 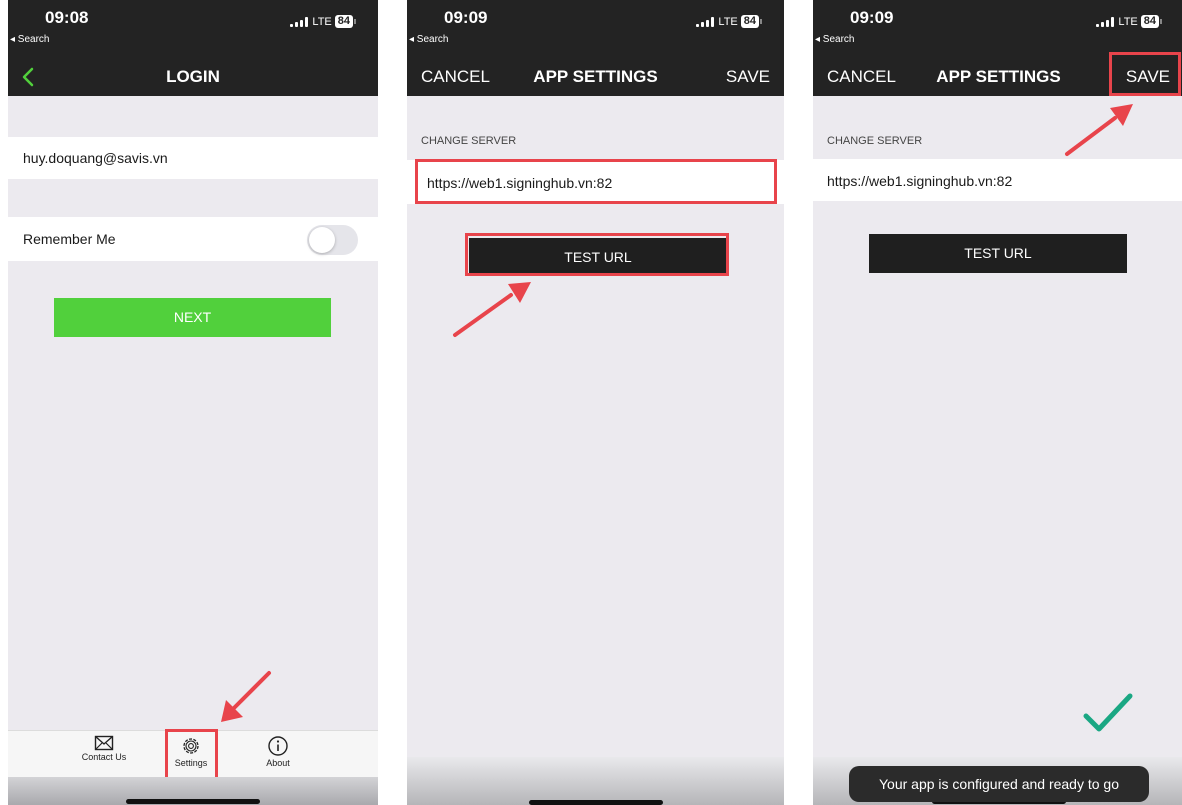 I want to click on page-title: LOGIN, so click(x=193, y=76).